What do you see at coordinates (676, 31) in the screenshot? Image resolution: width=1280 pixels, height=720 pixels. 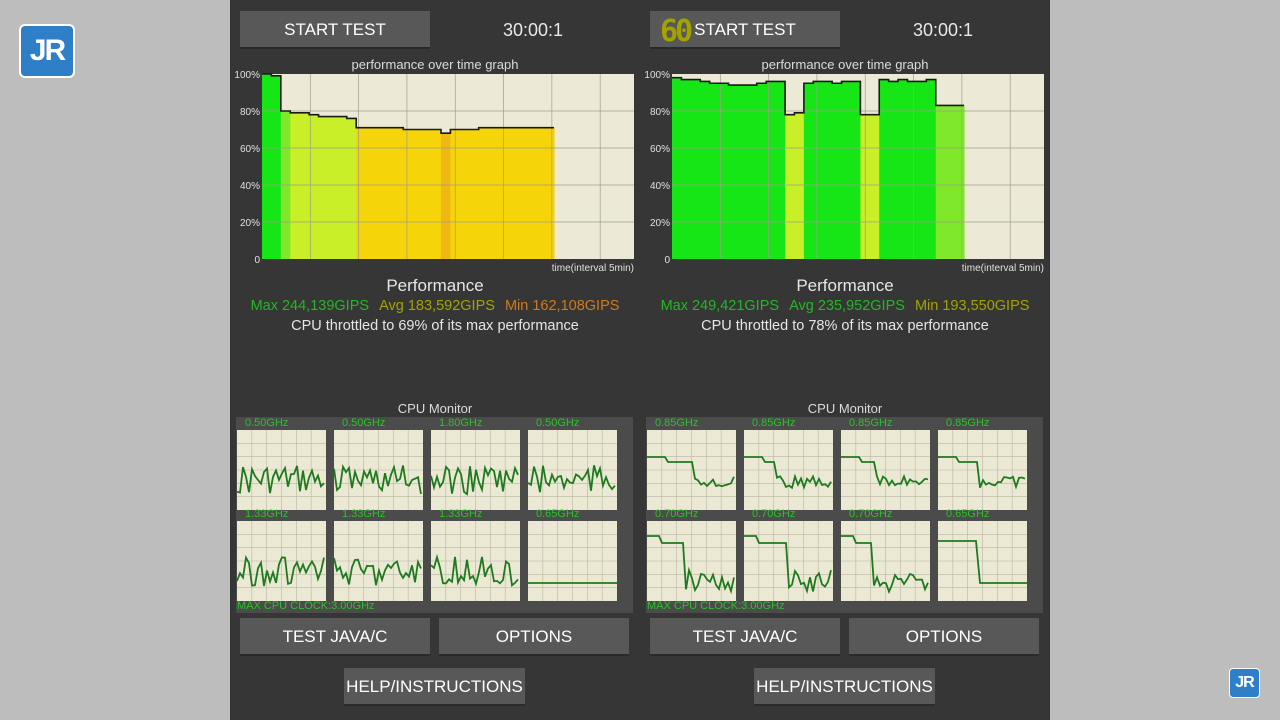 I see `fps-counter: 60` at bounding box center [676, 31].